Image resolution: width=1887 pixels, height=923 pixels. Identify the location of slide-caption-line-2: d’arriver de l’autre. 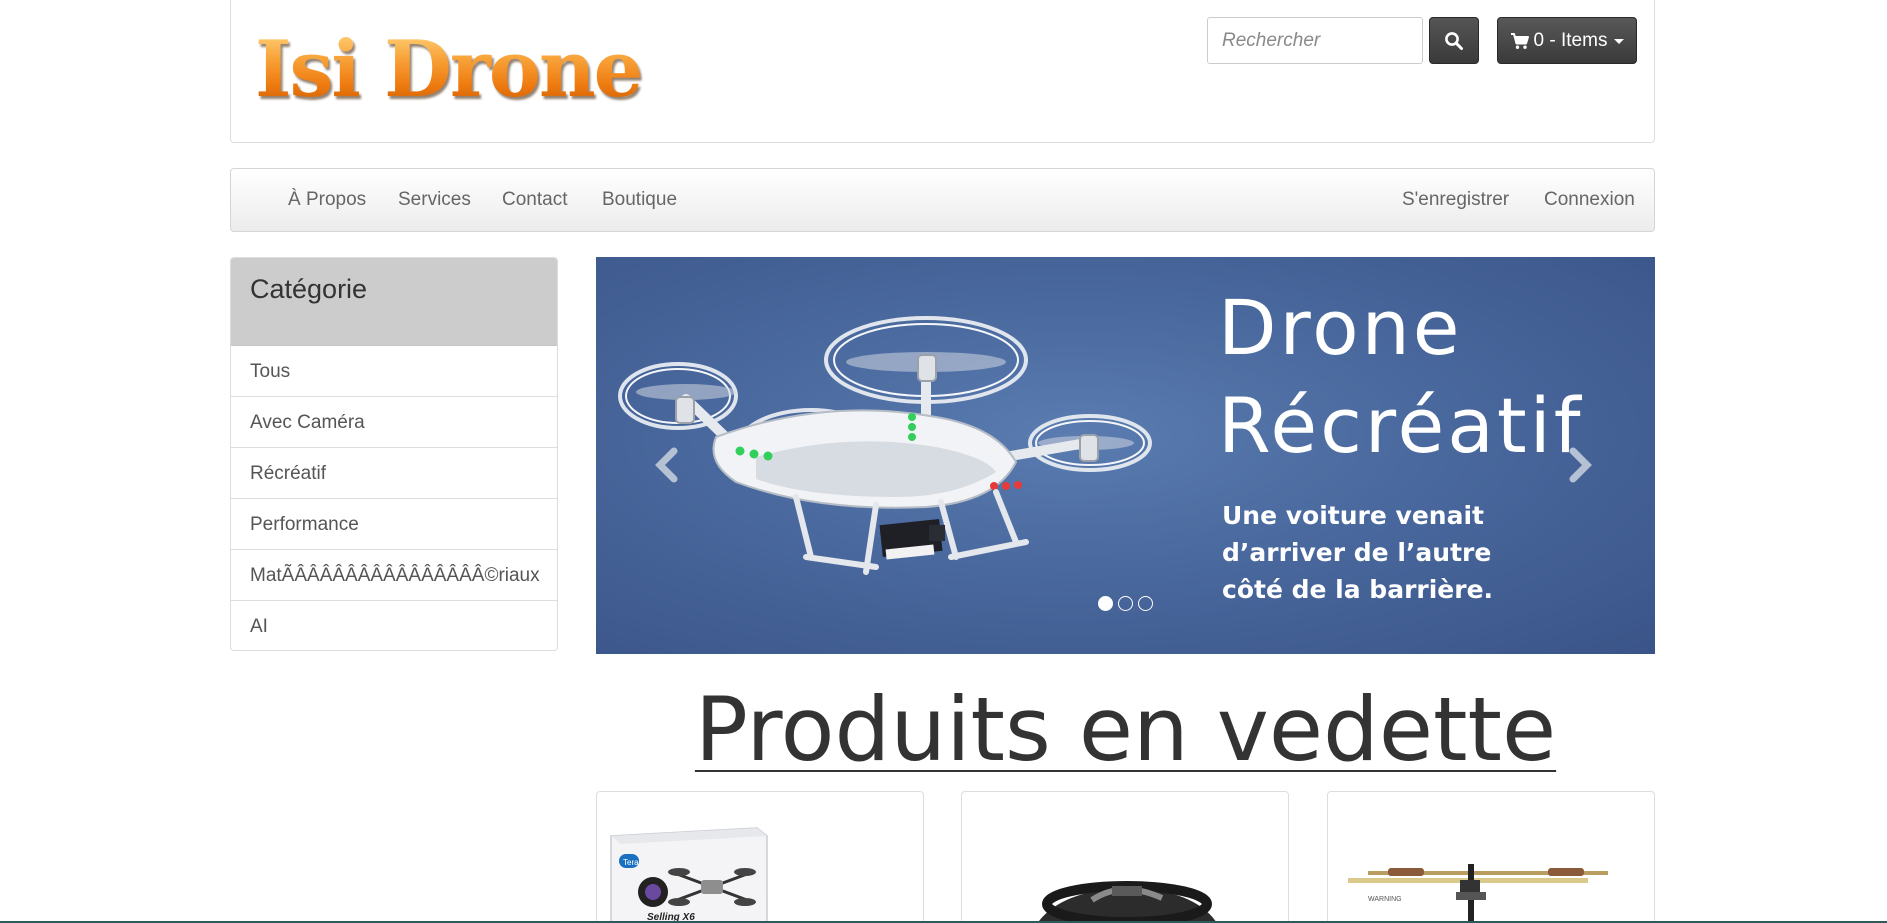
(1357, 552).